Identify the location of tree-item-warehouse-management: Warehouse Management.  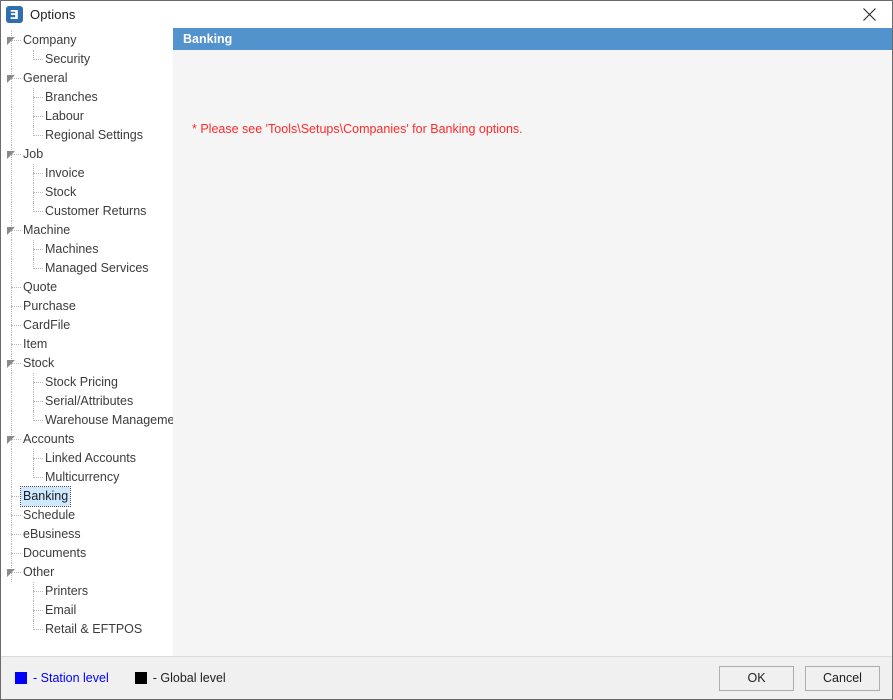
(87, 420).